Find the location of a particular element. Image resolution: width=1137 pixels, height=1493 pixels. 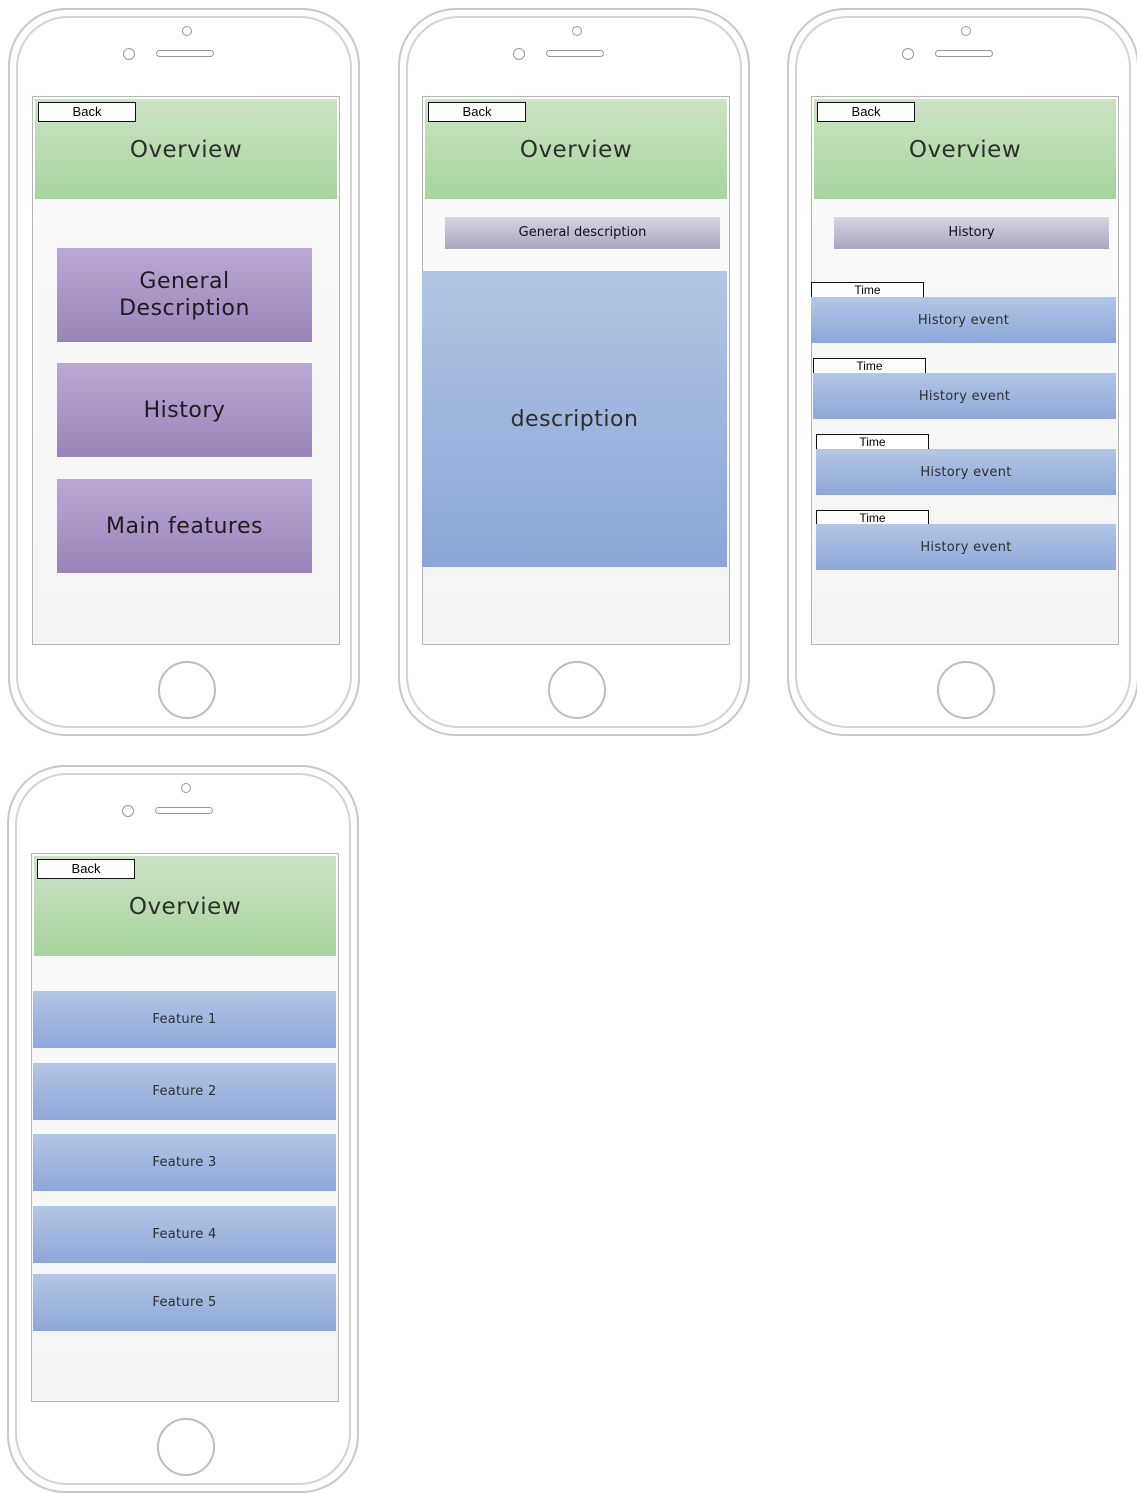

history-button: History is located at coordinates (184, 410).